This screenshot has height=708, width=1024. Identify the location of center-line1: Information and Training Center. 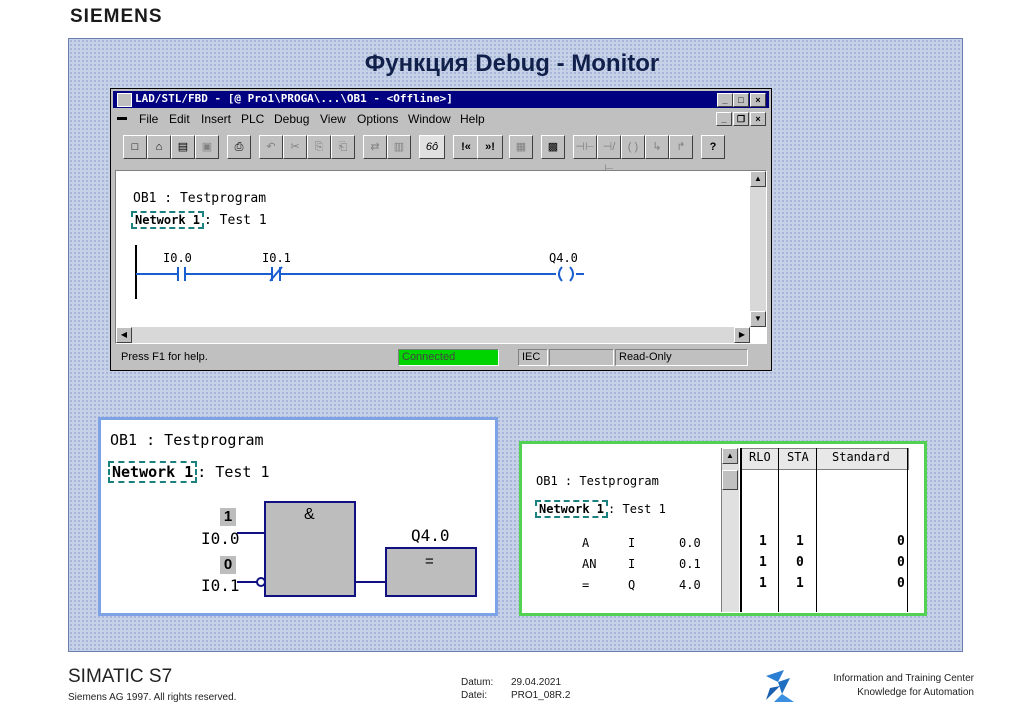
(903, 678).